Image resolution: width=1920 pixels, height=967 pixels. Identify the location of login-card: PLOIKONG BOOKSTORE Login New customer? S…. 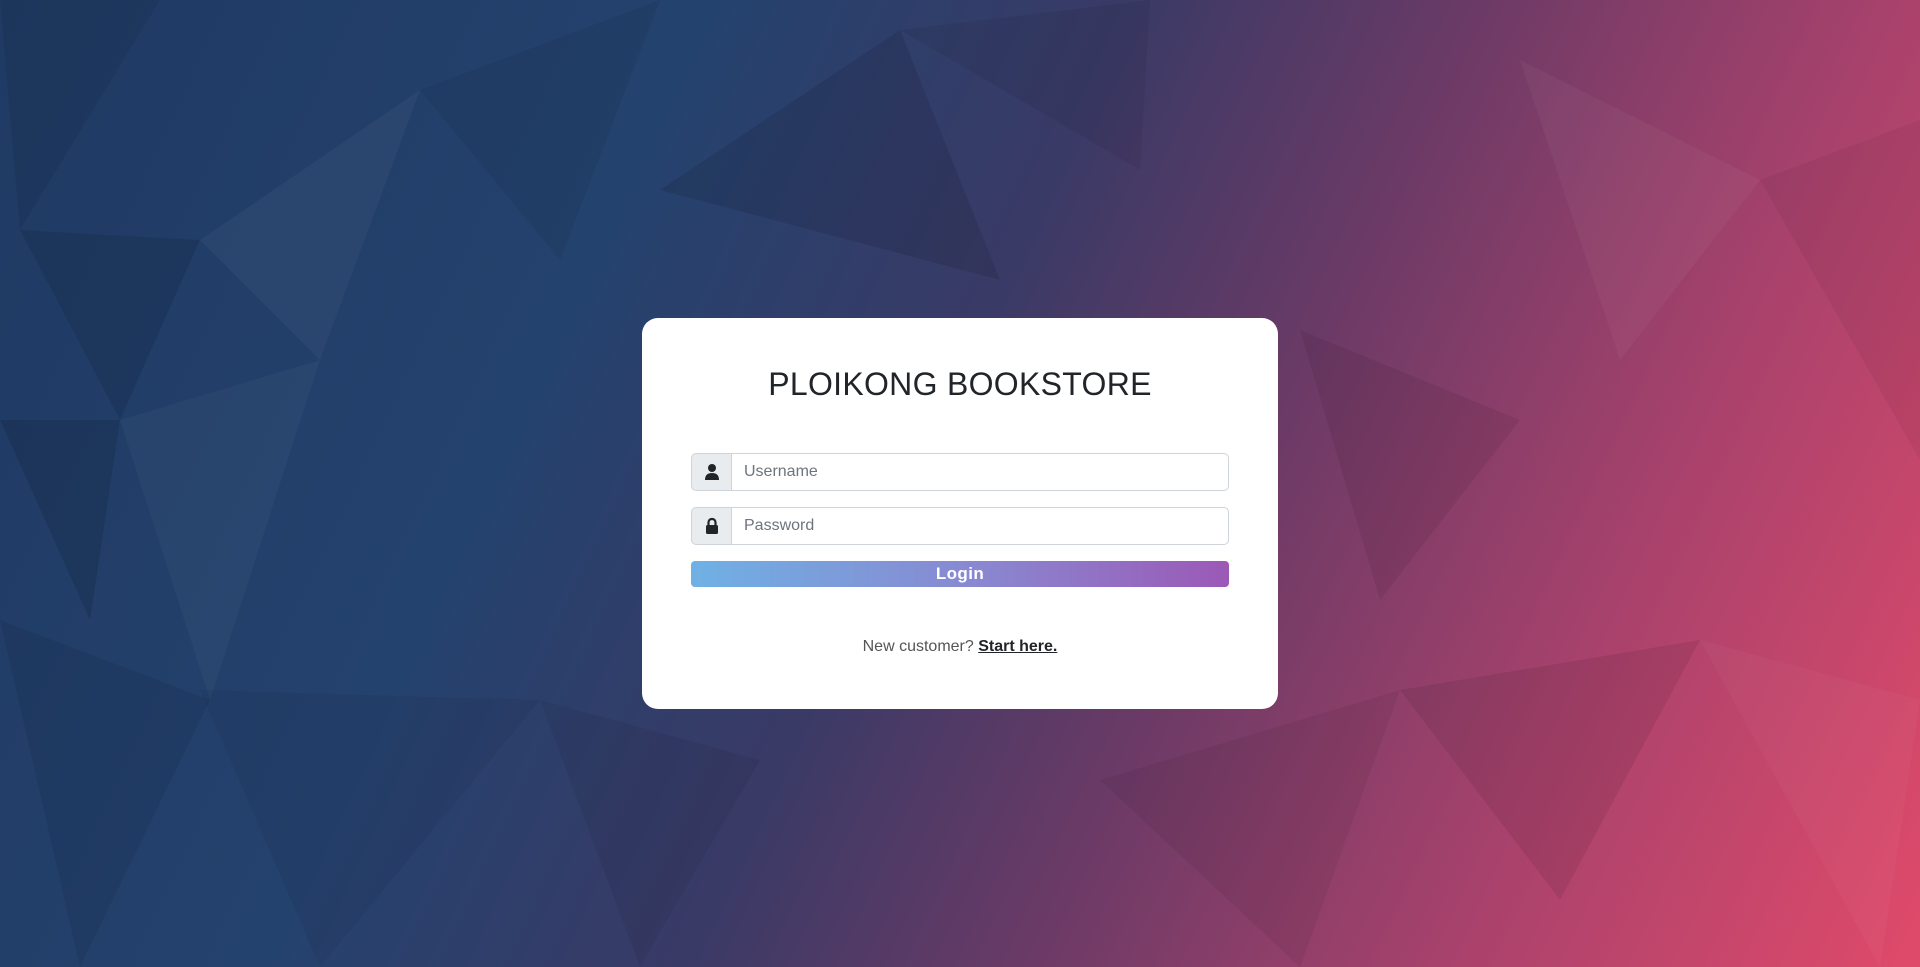
(960, 513).